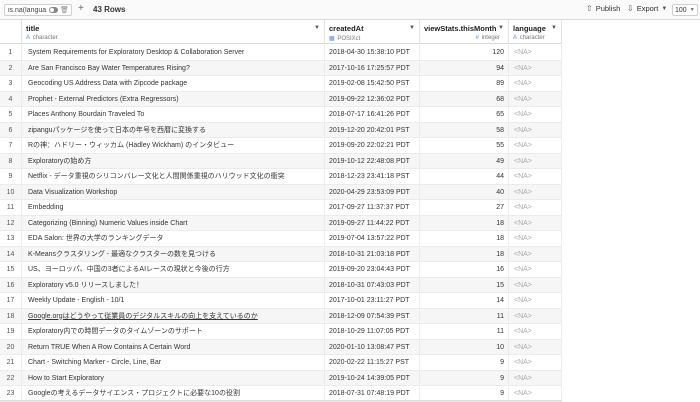 Image resolution: width=700 pixels, height=402 pixels. I want to click on cell-title: Weekly Update - English - 10/1, so click(173, 300).